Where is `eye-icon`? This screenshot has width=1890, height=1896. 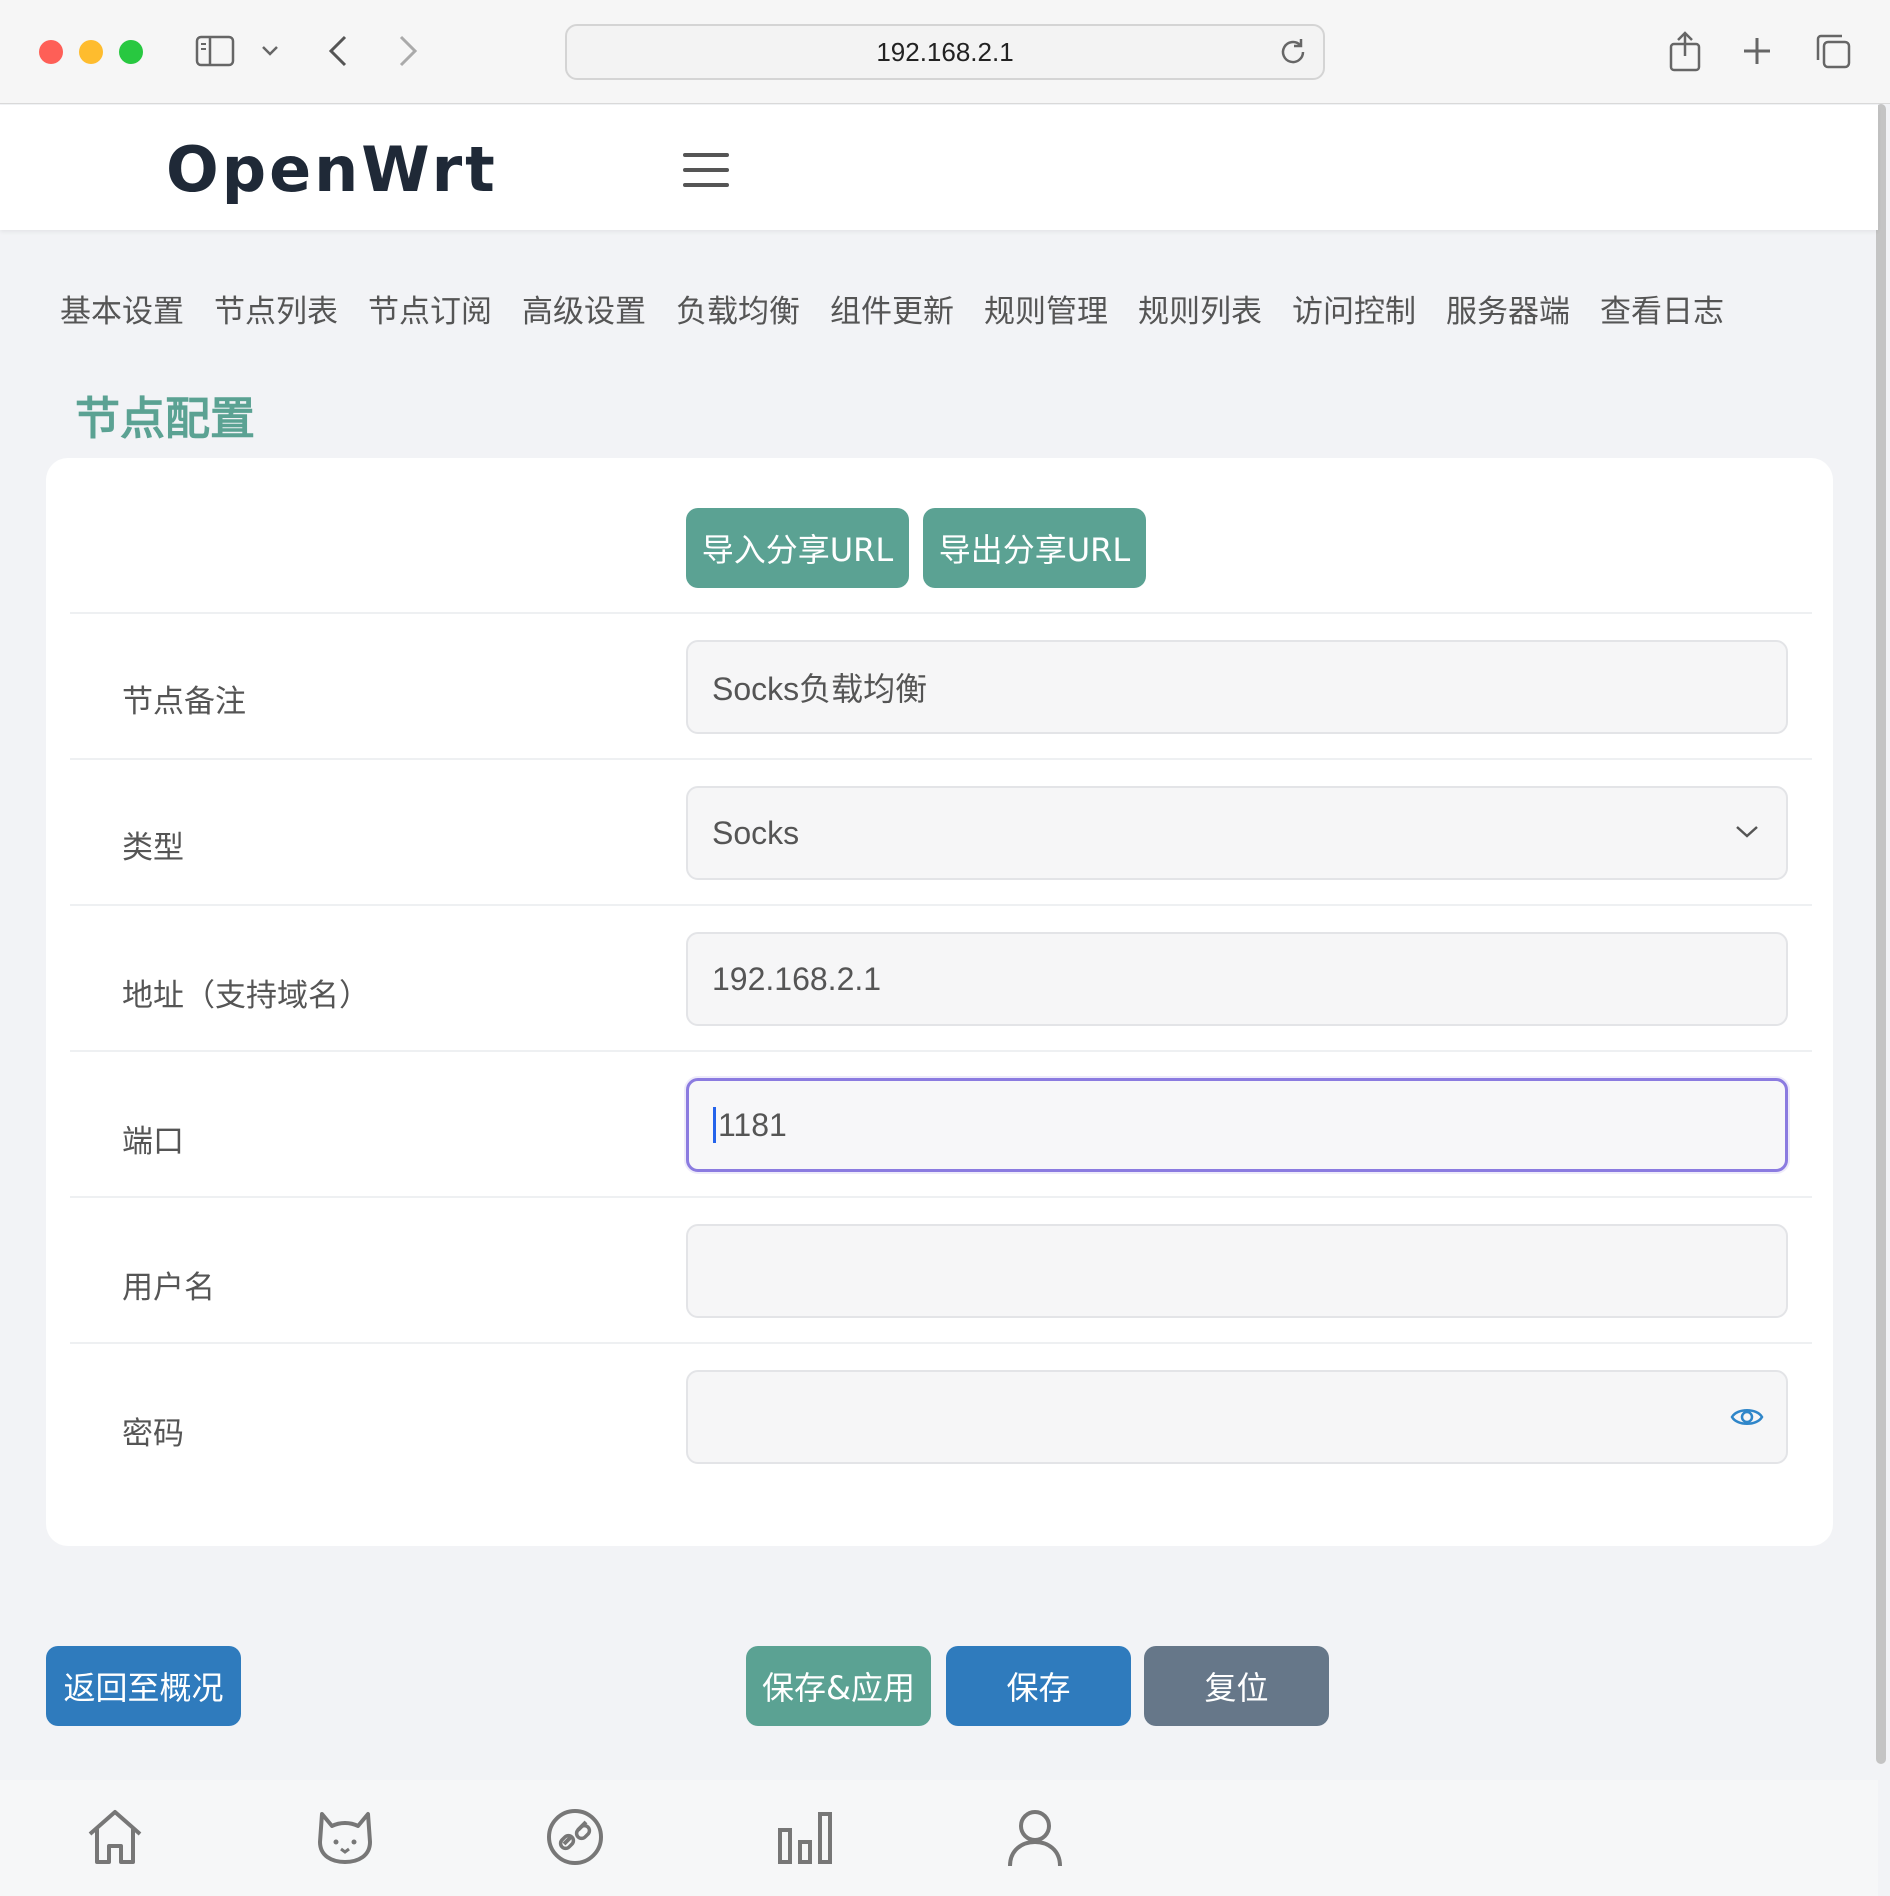
eye-icon is located at coordinates (1747, 1417).